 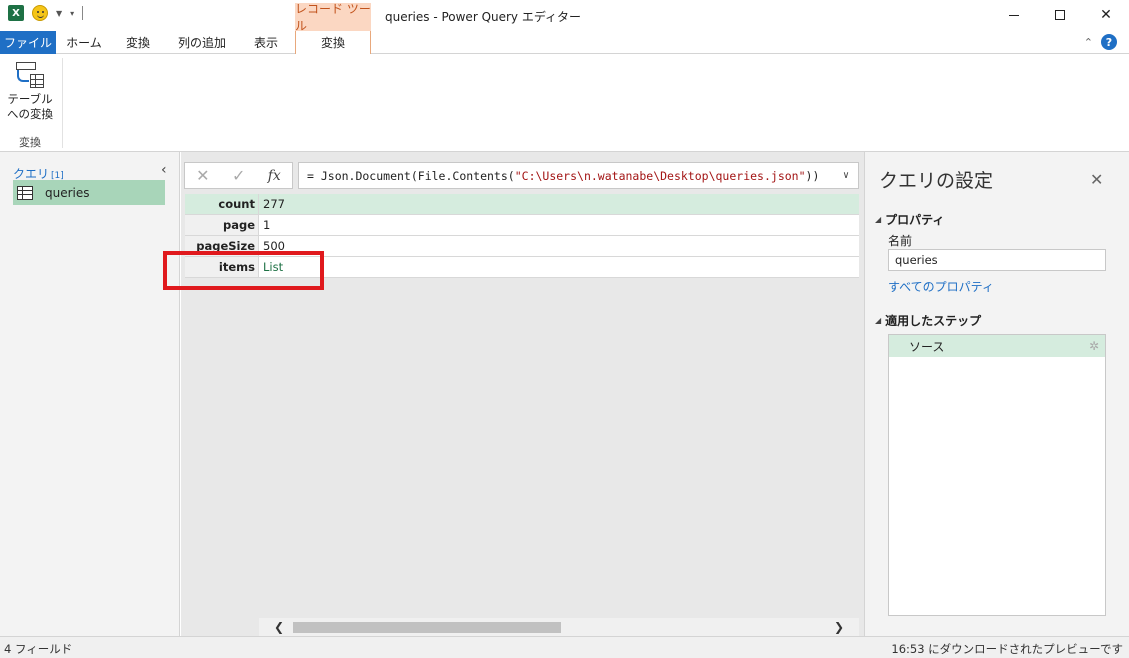 I want to click on commit-icon: ✓, so click(x=238, y=175).